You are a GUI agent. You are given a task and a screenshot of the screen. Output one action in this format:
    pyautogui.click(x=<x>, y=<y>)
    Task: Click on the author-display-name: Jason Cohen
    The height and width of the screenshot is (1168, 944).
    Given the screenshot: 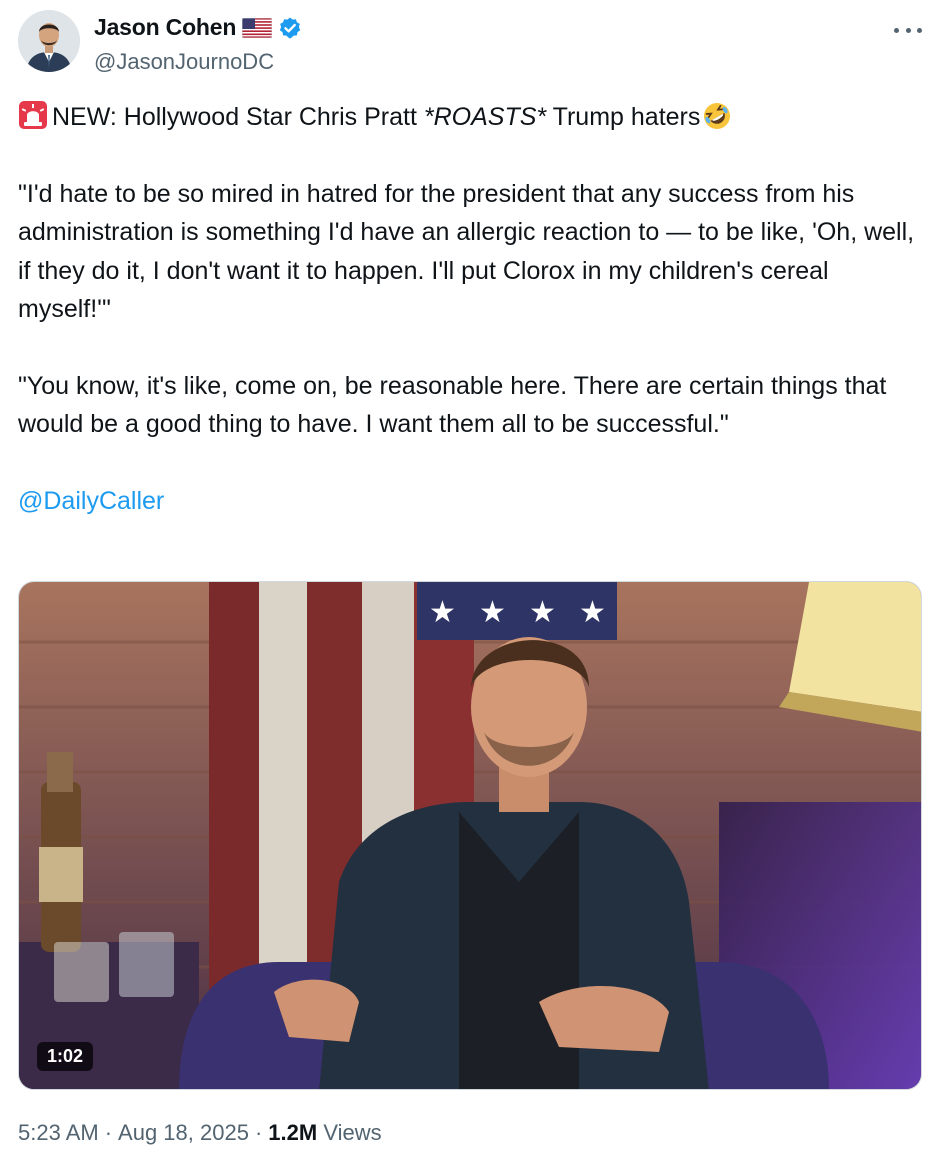 What is the action you would take?
    pyautogui.click(x=165, y=27)
    